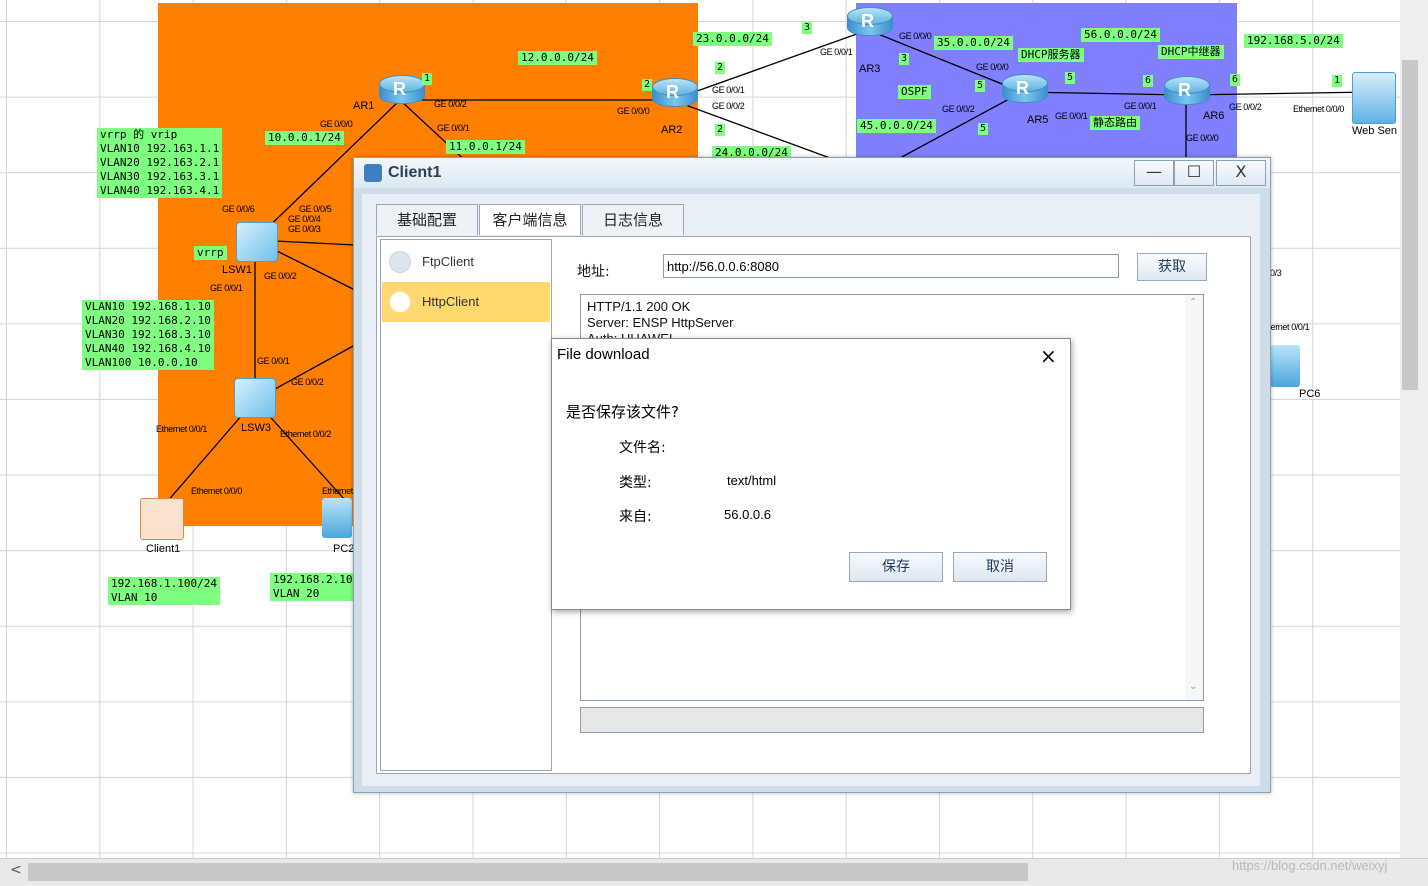 The height and width of the screenshot is (886, 1428). Describe the element at coordinates (1193, 686) in the screenshot. I see `scroll-down-icon: ⌄` at that location.